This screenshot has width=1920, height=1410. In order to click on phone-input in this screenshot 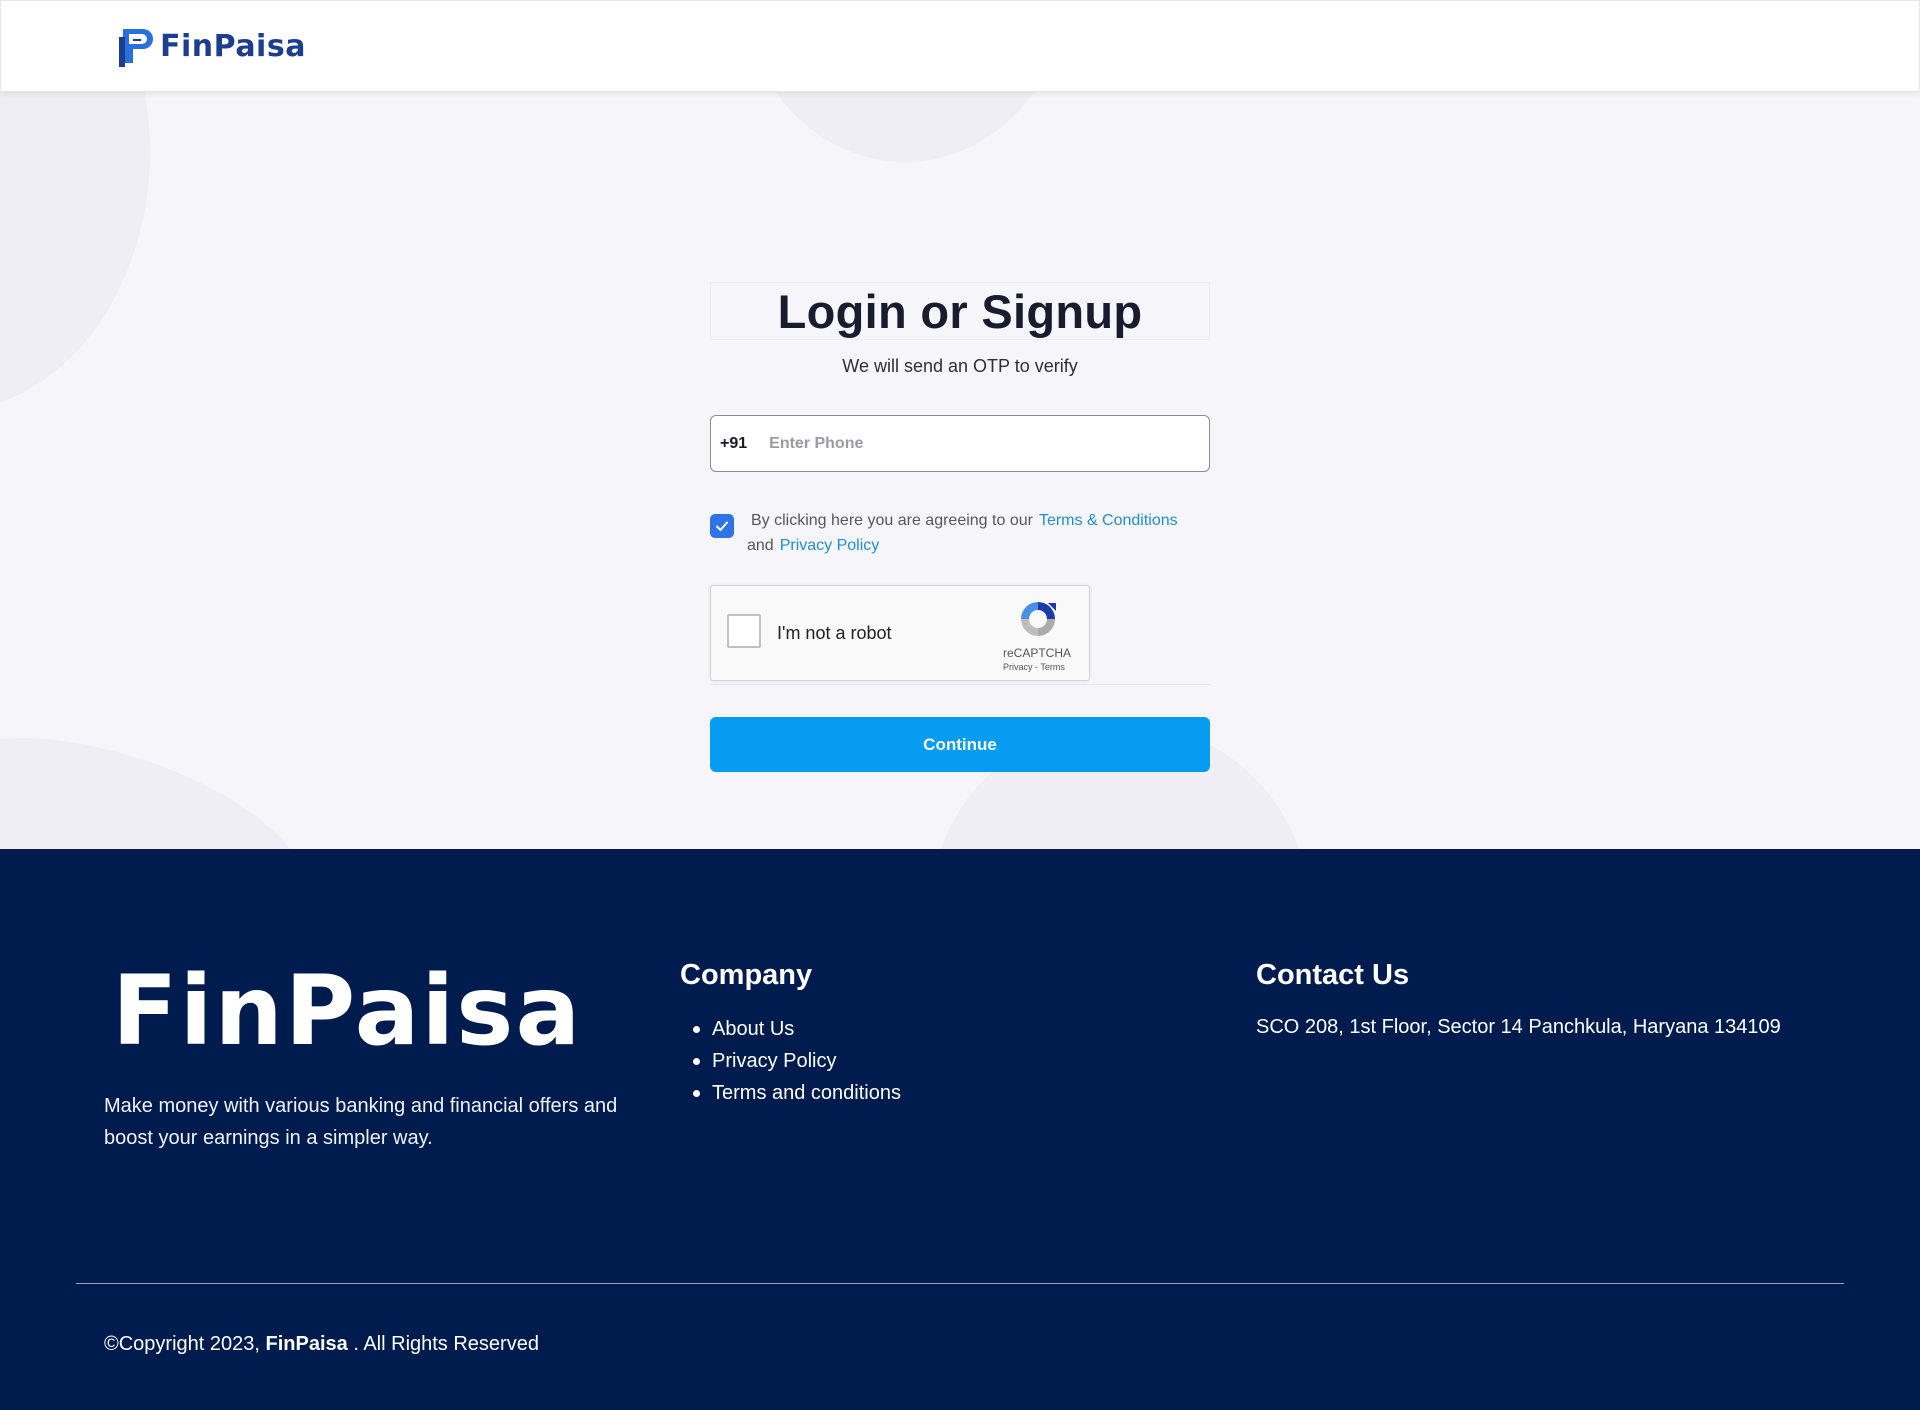, I will do `click(969, 443)`.